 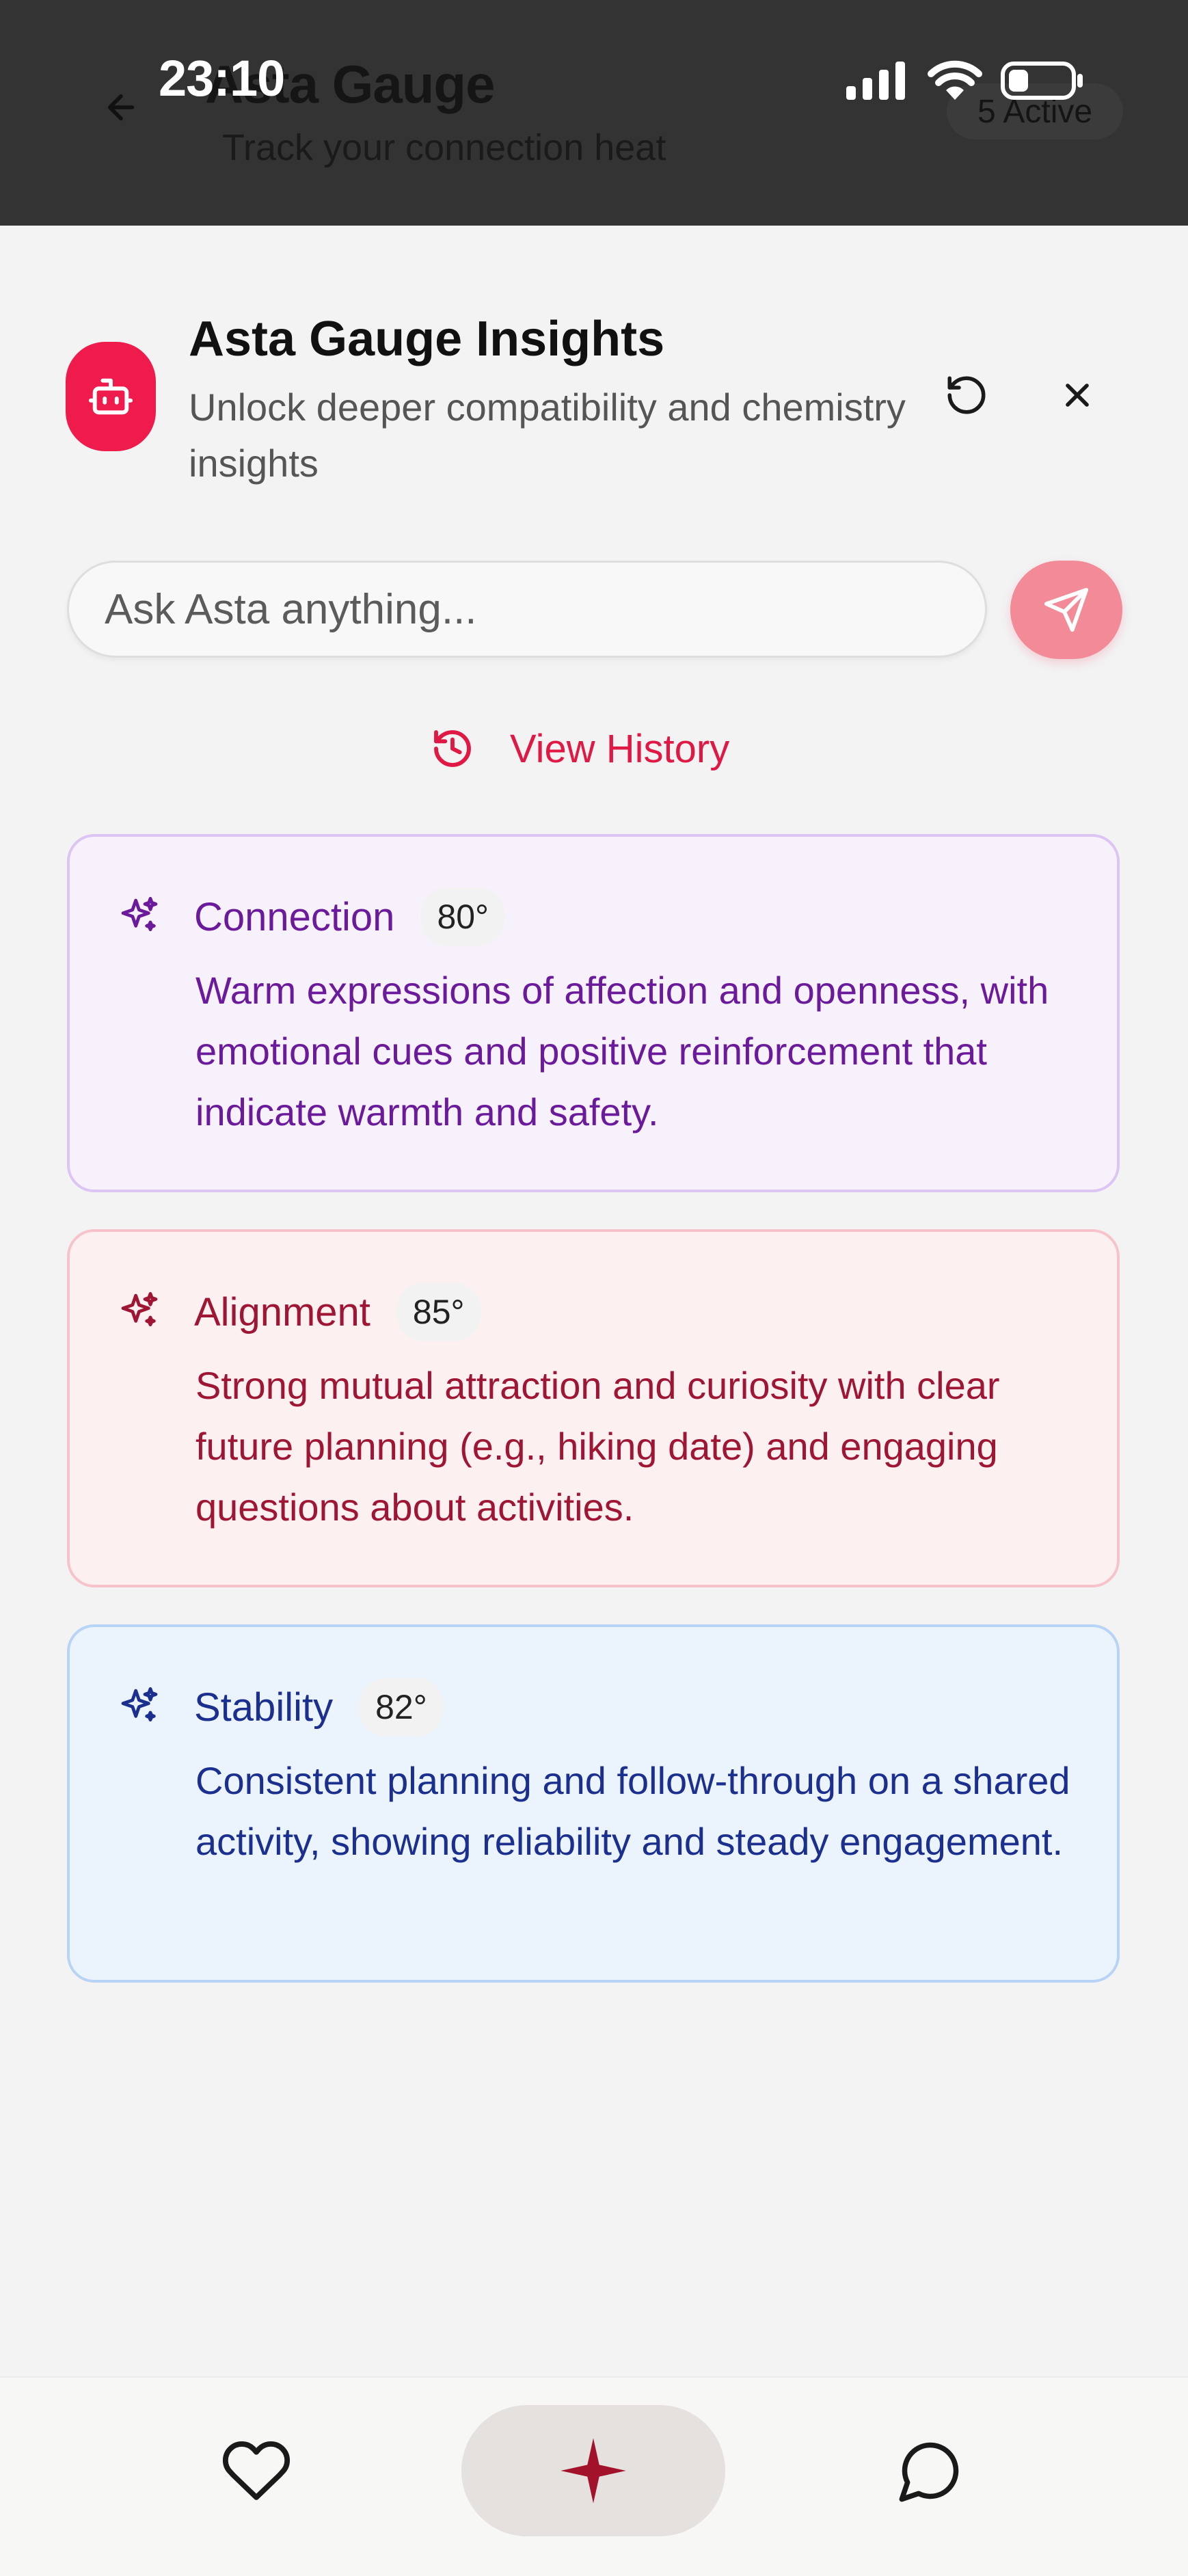 I want to click on heart-icon, so click(x=256, y=2470).